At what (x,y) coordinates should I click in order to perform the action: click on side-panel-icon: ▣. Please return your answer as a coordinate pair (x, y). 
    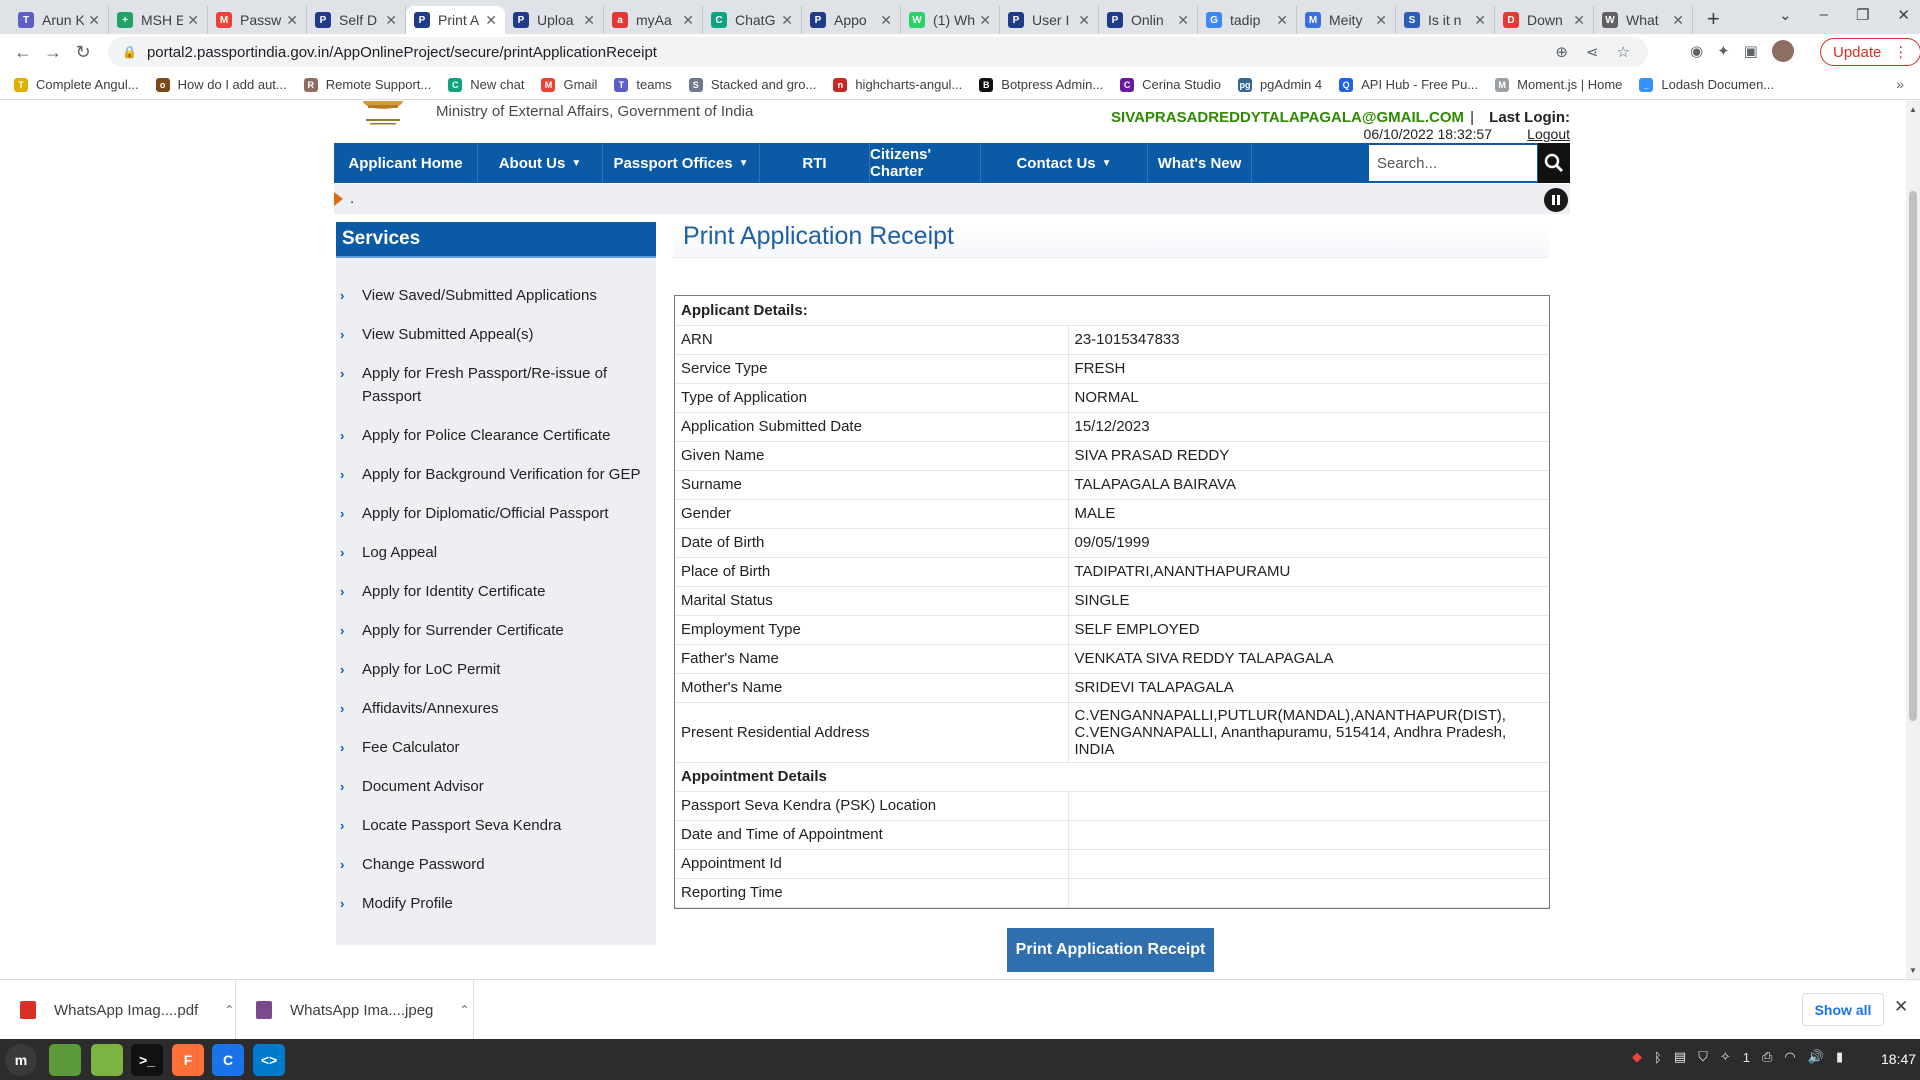
    Looking at the image, I should click on (1751, 51).